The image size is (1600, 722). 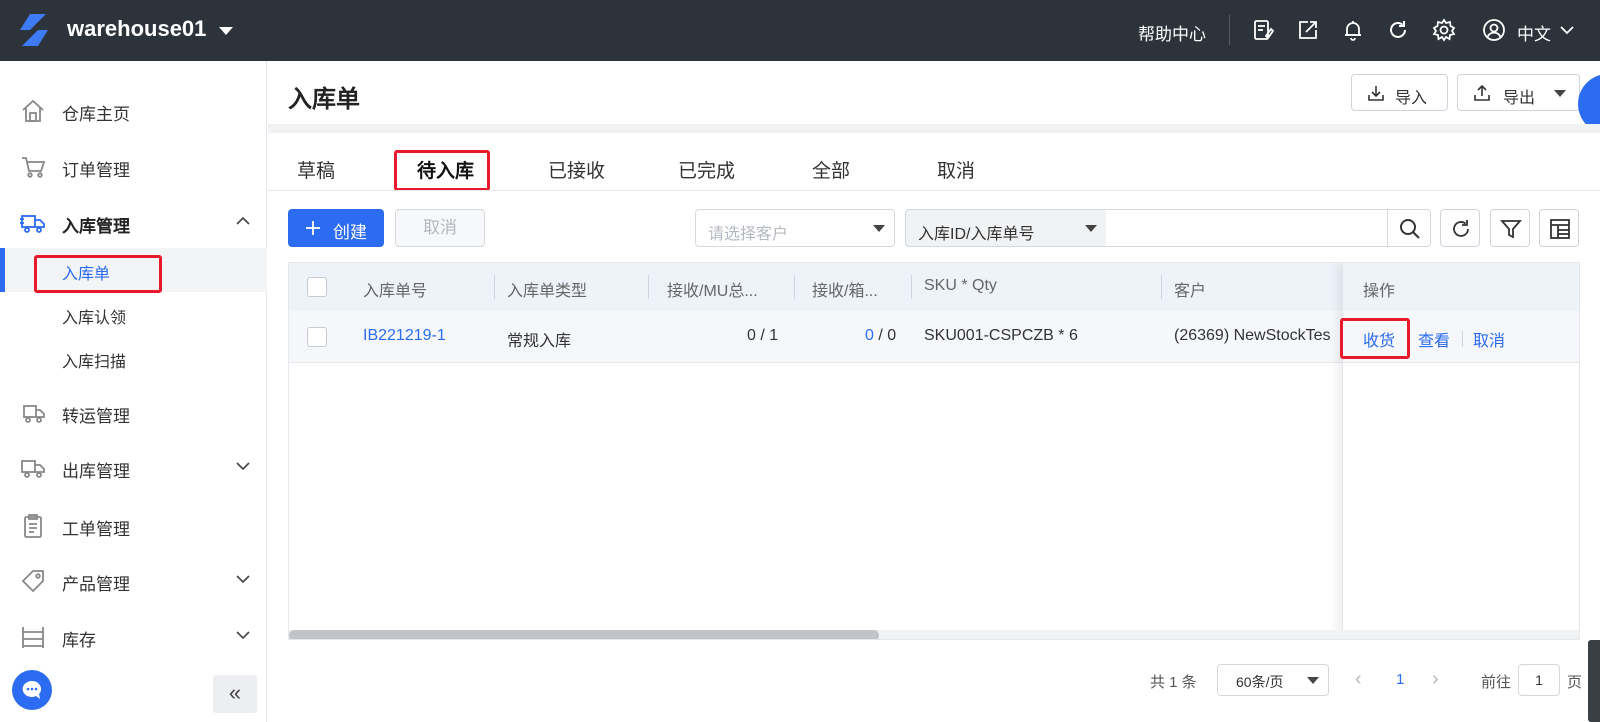 I want to click on language-switch: 中文, so click(x=1534, y=32).